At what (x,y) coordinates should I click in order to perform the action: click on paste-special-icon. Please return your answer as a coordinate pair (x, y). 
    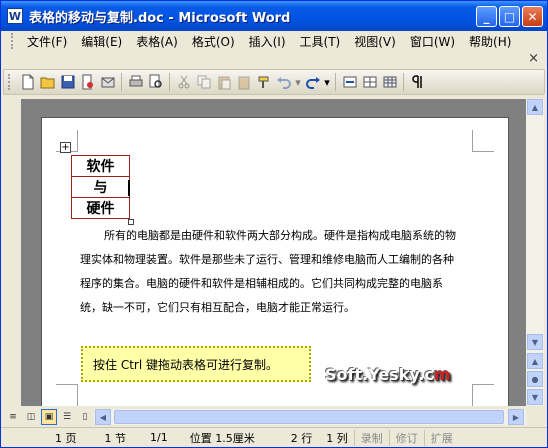
    Looking at the image, I should click on (243, 82).